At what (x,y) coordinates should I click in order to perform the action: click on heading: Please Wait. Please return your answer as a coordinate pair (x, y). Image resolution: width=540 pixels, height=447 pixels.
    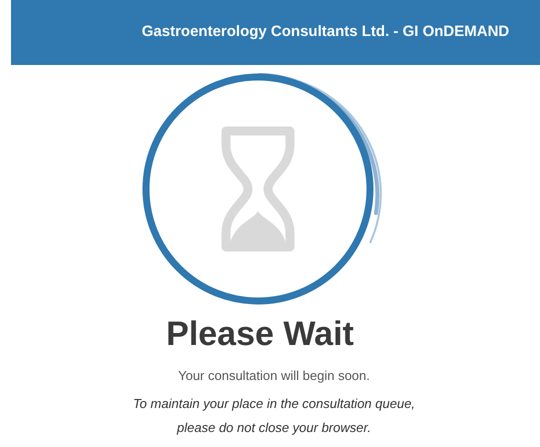
    Looking at the image, I should click on (260, 334).